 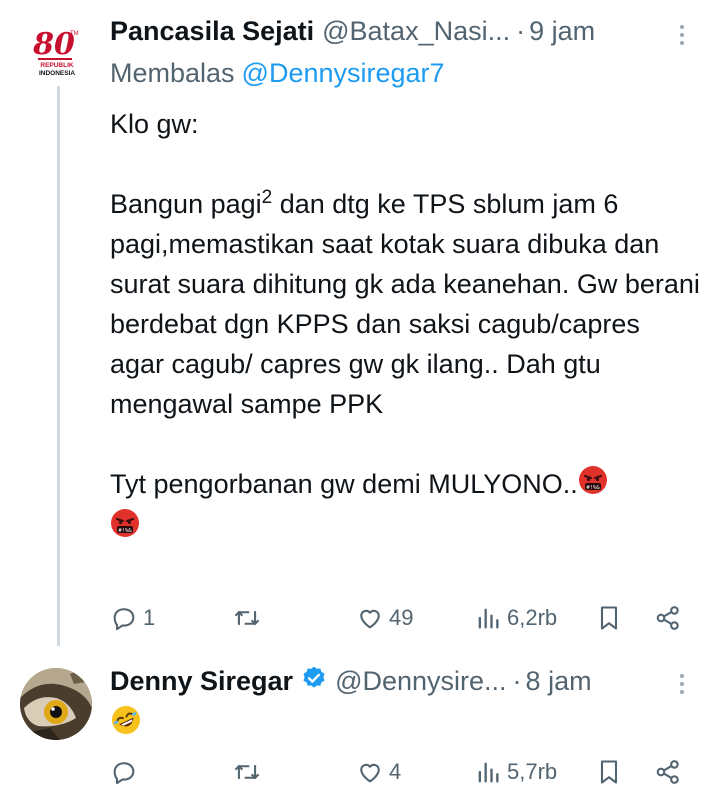 I want to click on svg-text: REPUBLIK, so click(x=57, y=65).